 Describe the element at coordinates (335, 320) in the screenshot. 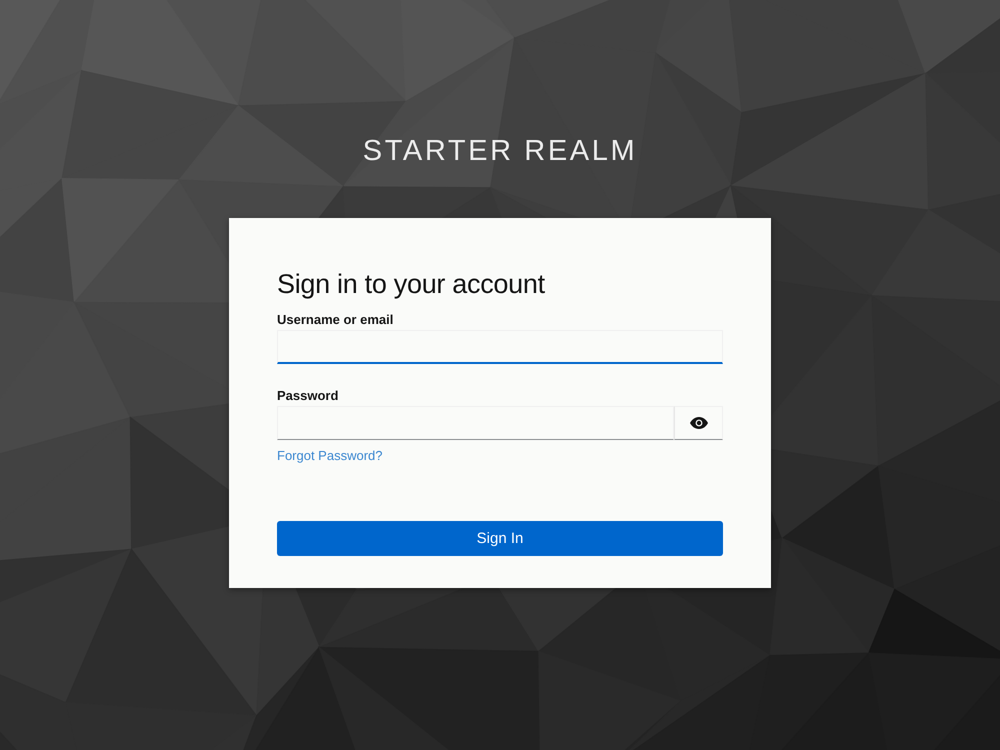

I see `field-label: Username or email` at that location.